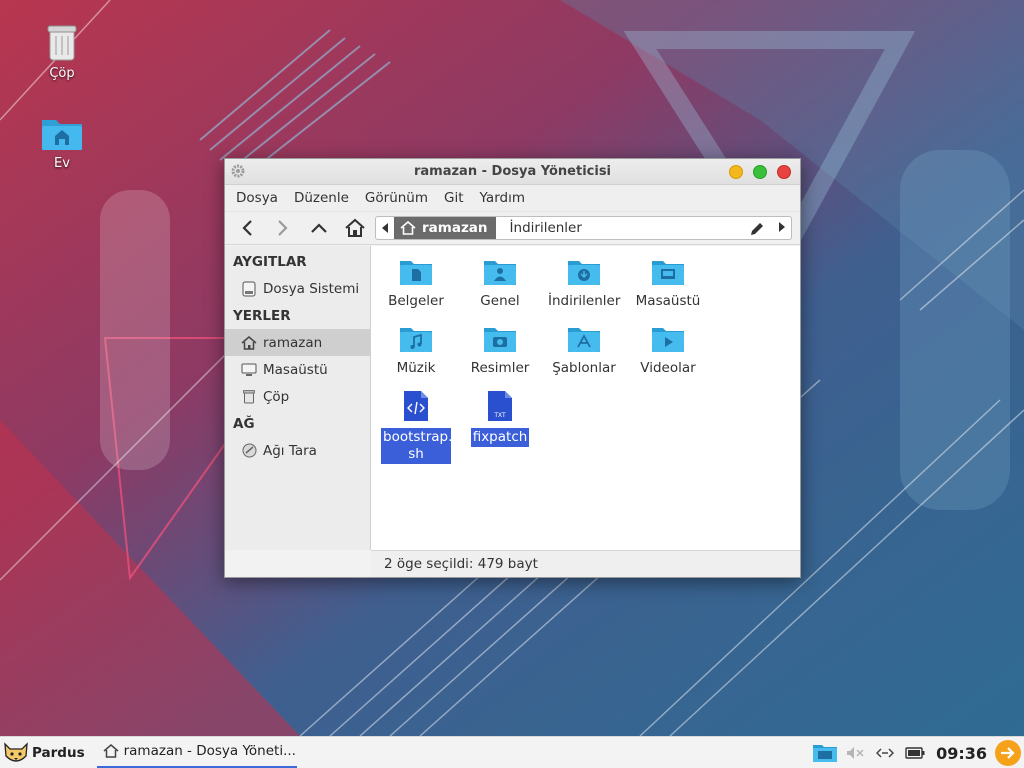  I want to click on forward-button, so click(283, 228).